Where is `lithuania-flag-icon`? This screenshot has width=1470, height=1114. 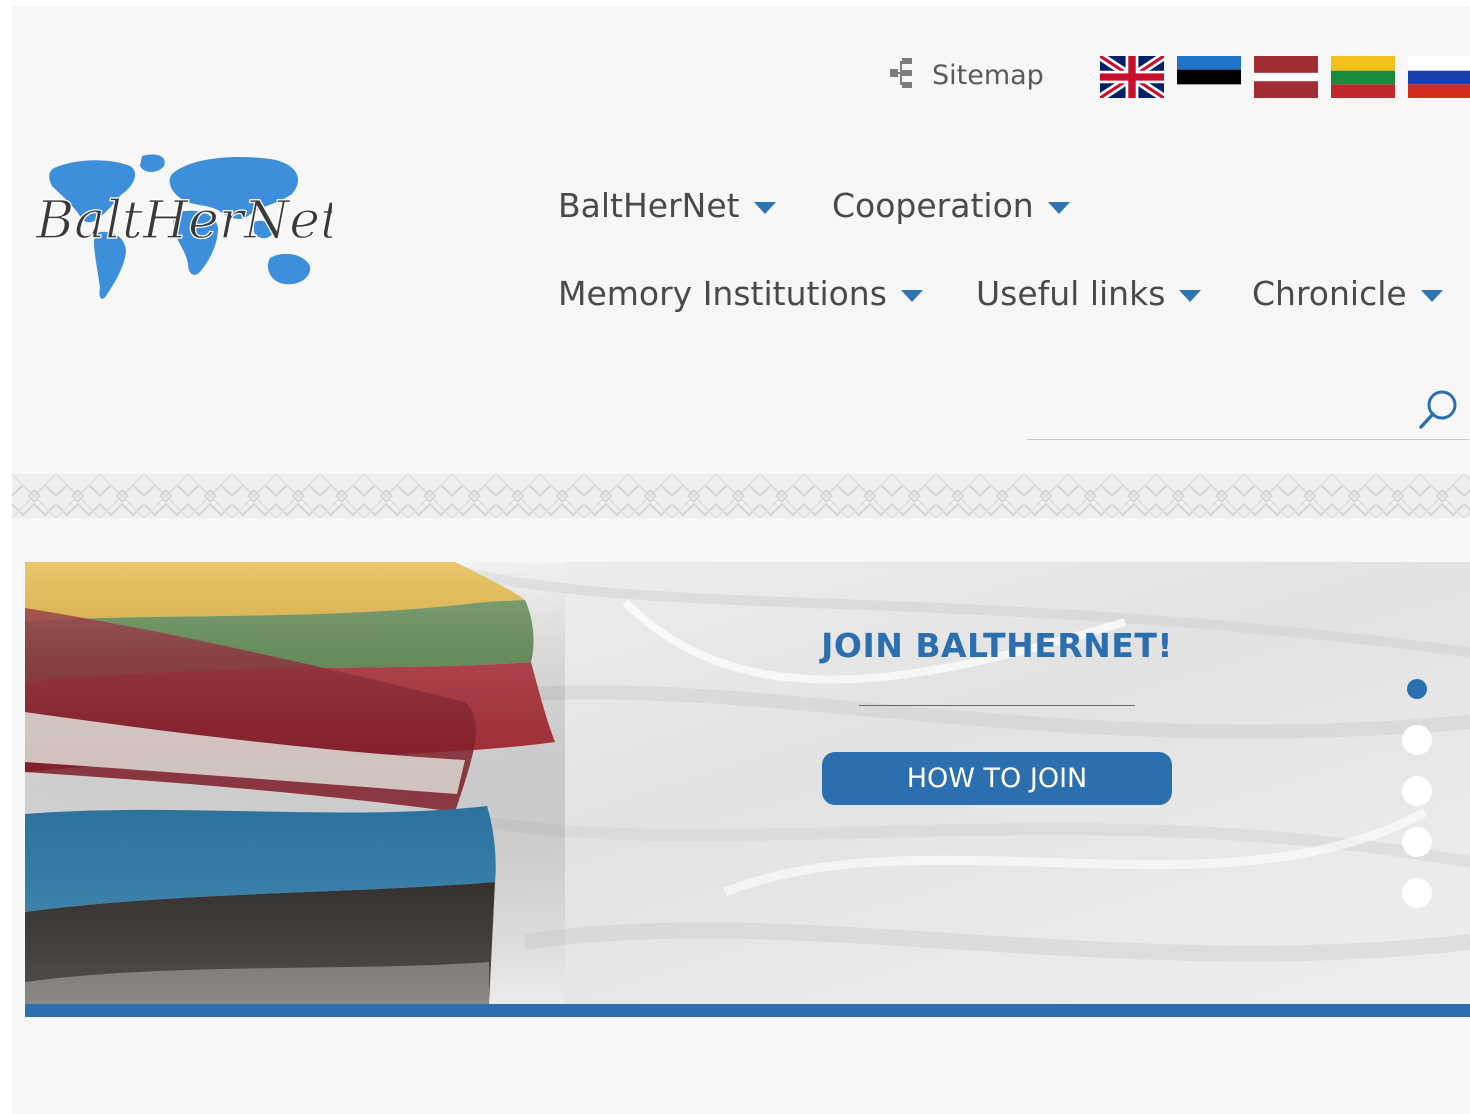
lithuania-flag-icon is located at coordinates (1363, 77).